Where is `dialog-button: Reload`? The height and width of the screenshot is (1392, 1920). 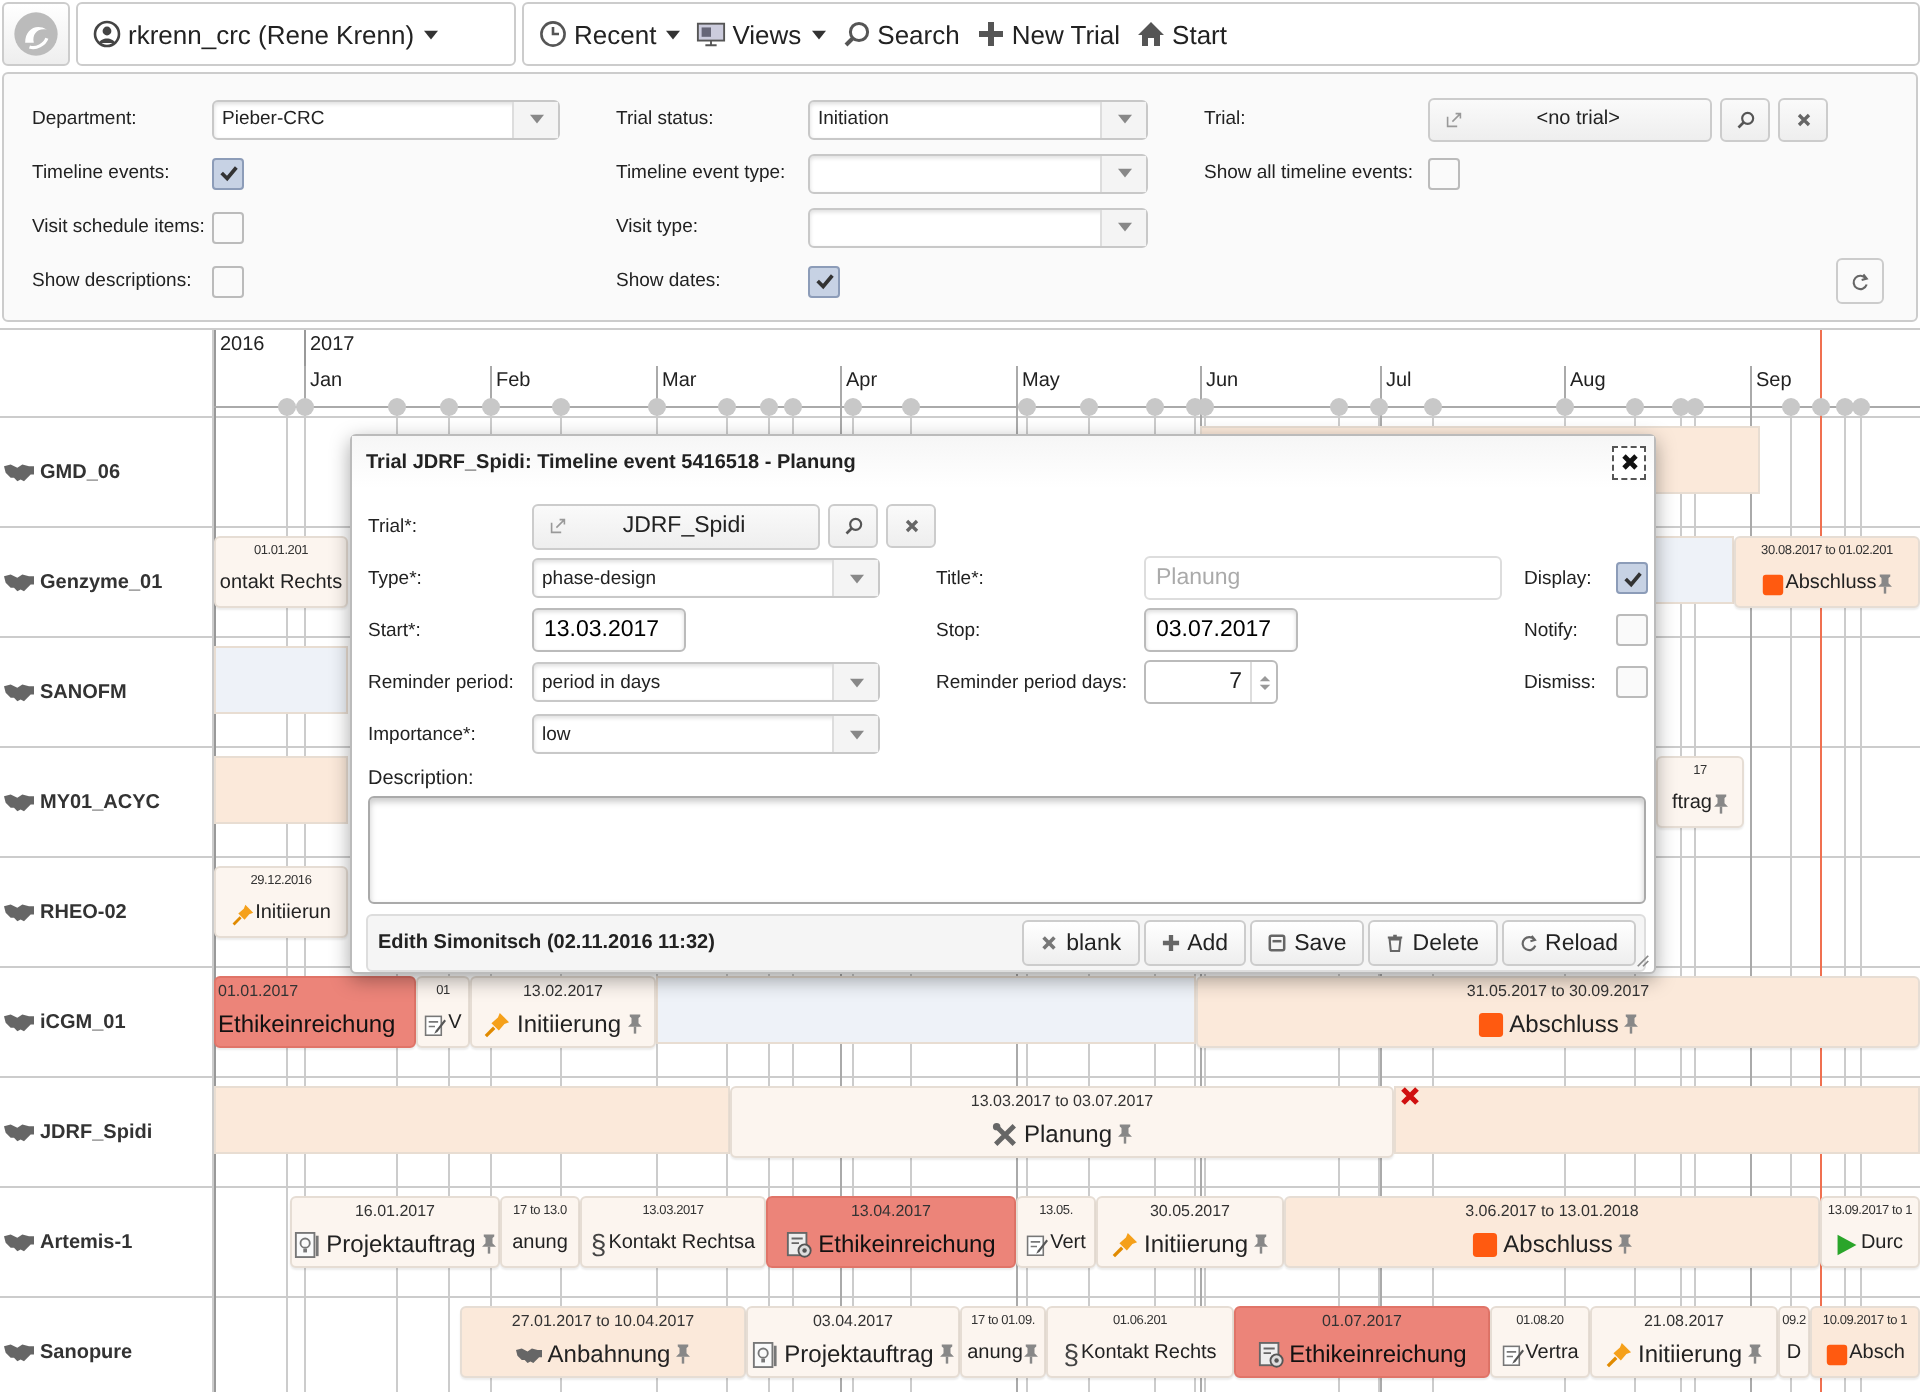
dialog-button: Reload is located at coordinates (1568, 943).